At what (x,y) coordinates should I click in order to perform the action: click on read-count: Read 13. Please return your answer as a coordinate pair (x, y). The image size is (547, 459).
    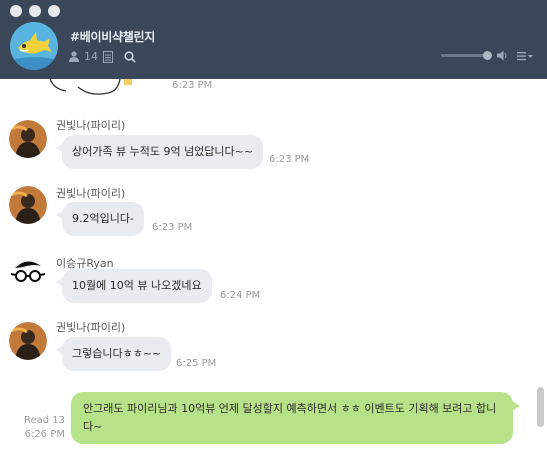
    Looking at the image, I should click on (44, 420).